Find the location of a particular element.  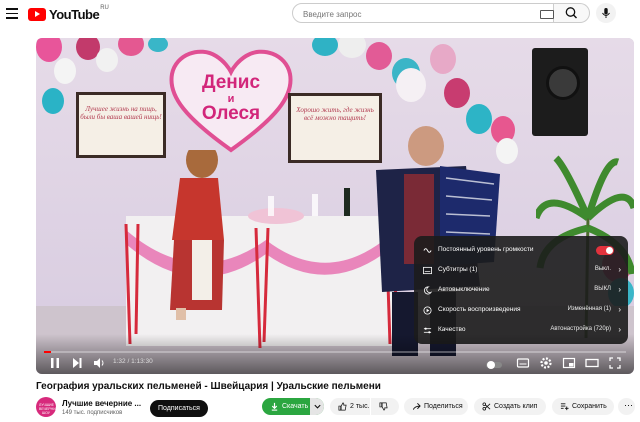

like-count: 2 тыс. is located at coordinates (360, 406).